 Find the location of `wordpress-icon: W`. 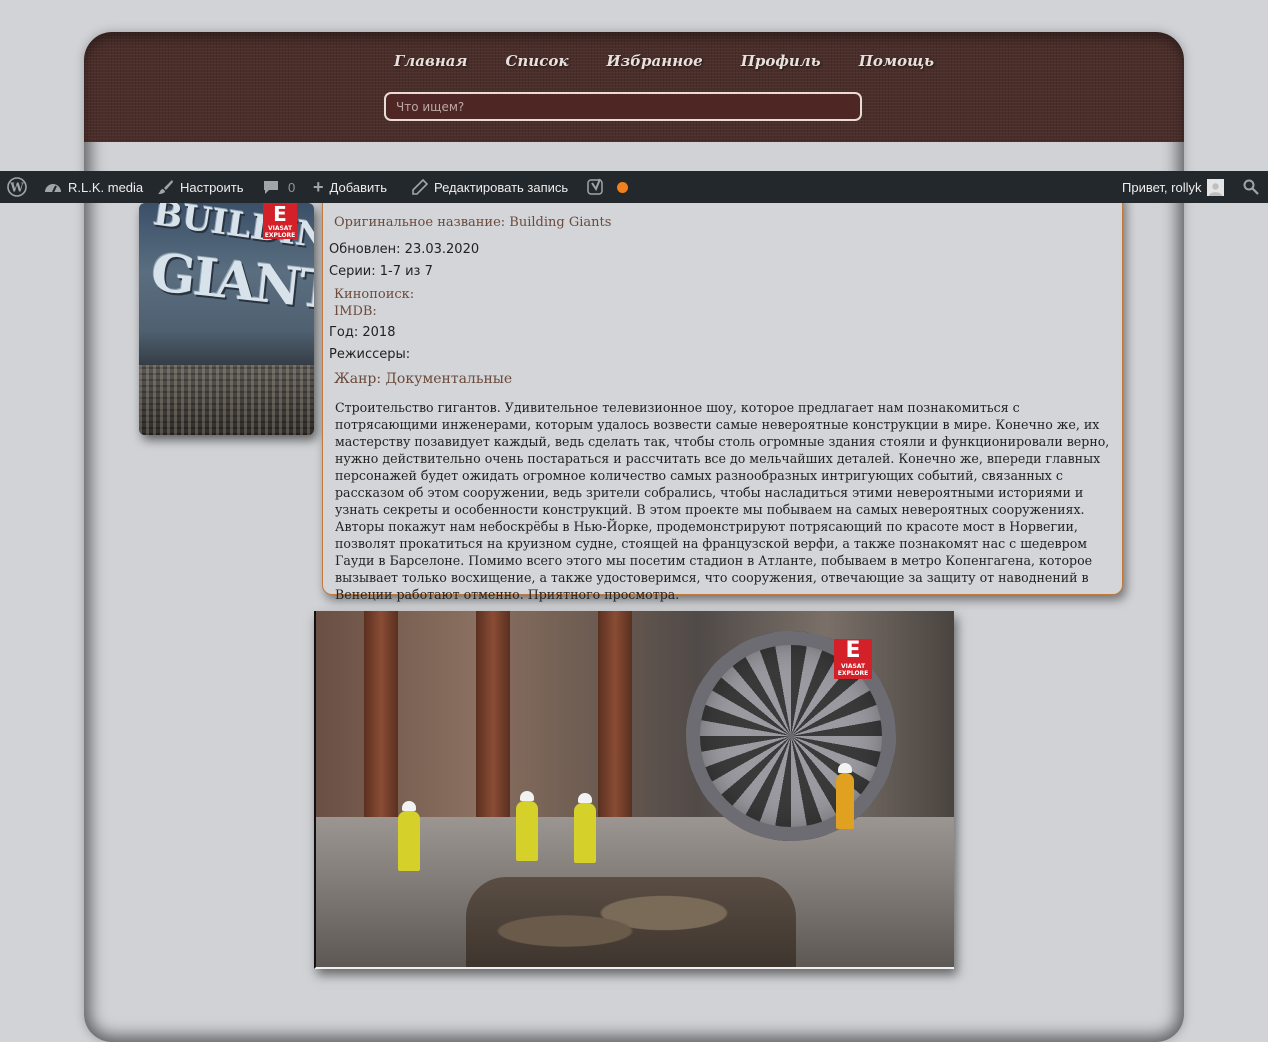

wordpress-icon: W is located at coordinates (17, 187).